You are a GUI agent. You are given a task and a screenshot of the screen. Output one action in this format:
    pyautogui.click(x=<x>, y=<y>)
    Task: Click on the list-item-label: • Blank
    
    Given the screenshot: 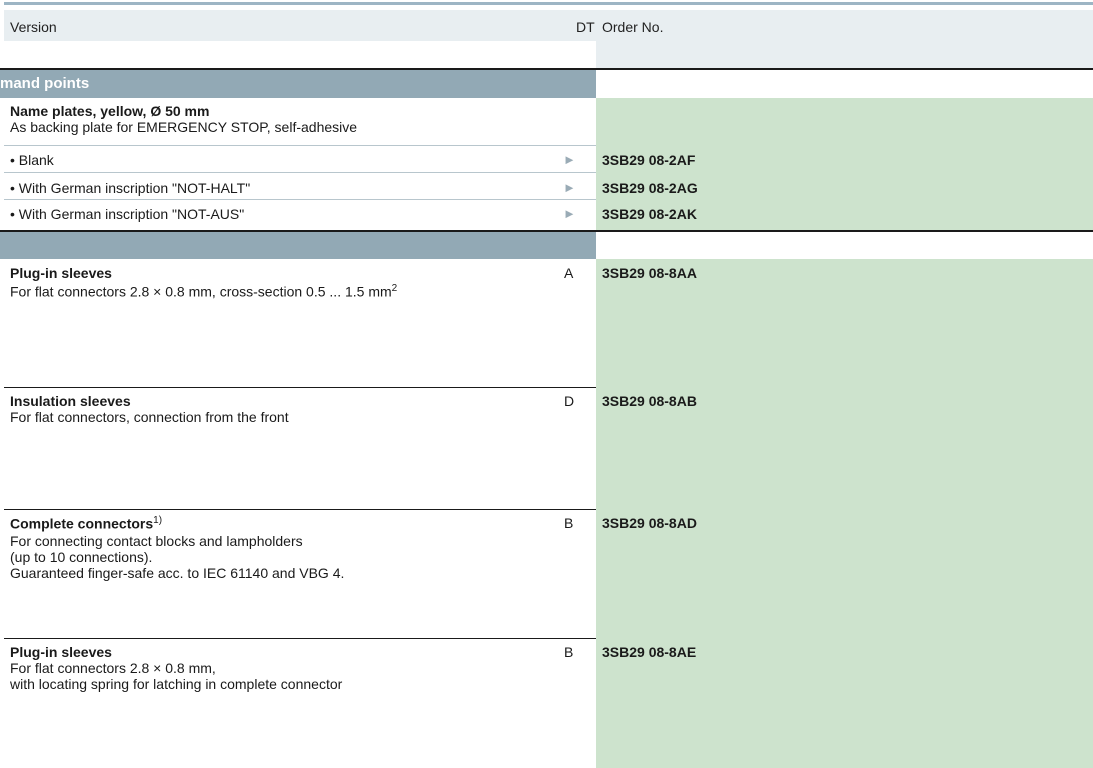 What is the action you would take?
    pyautogui.click(x=32, y=160)
    